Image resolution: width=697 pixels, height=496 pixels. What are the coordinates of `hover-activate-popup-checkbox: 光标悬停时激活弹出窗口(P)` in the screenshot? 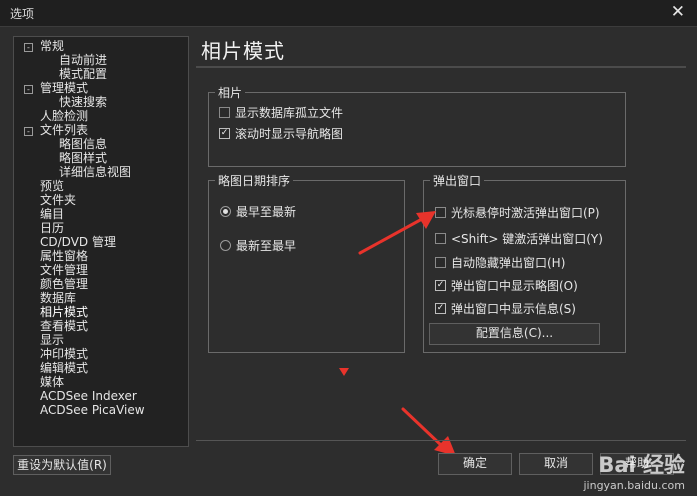 It's located at (517, 213).